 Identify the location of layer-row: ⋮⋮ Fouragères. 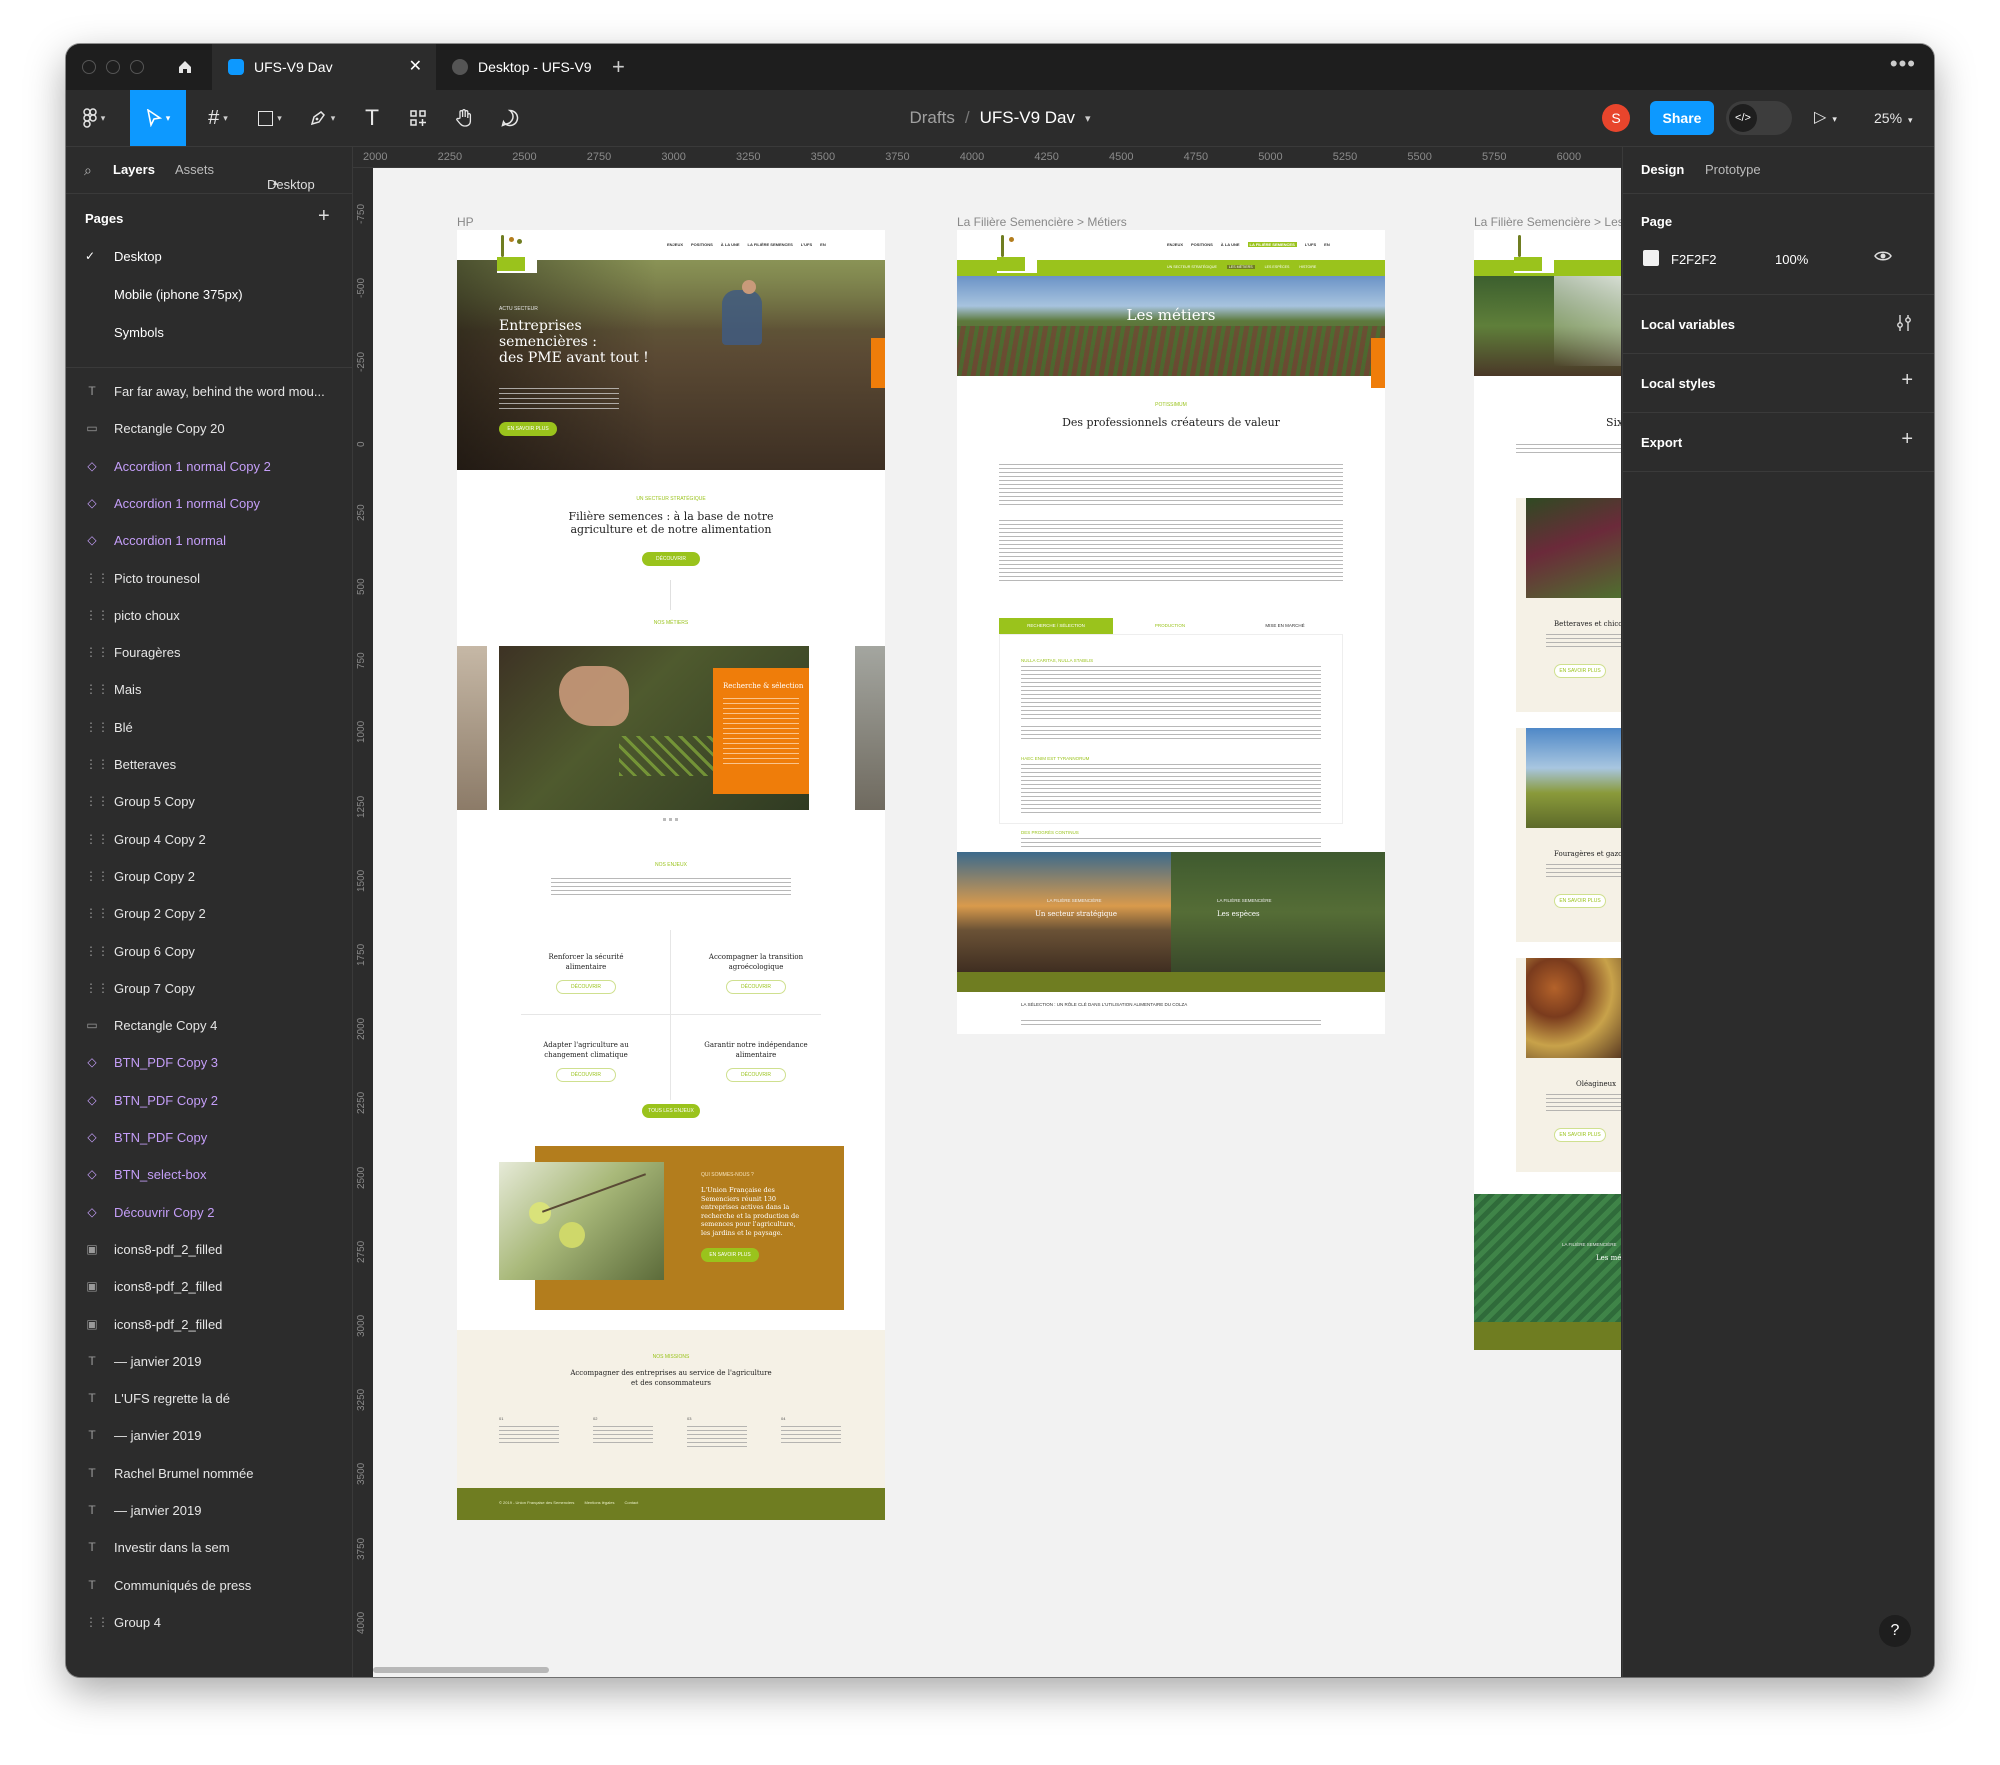
(209, 653).